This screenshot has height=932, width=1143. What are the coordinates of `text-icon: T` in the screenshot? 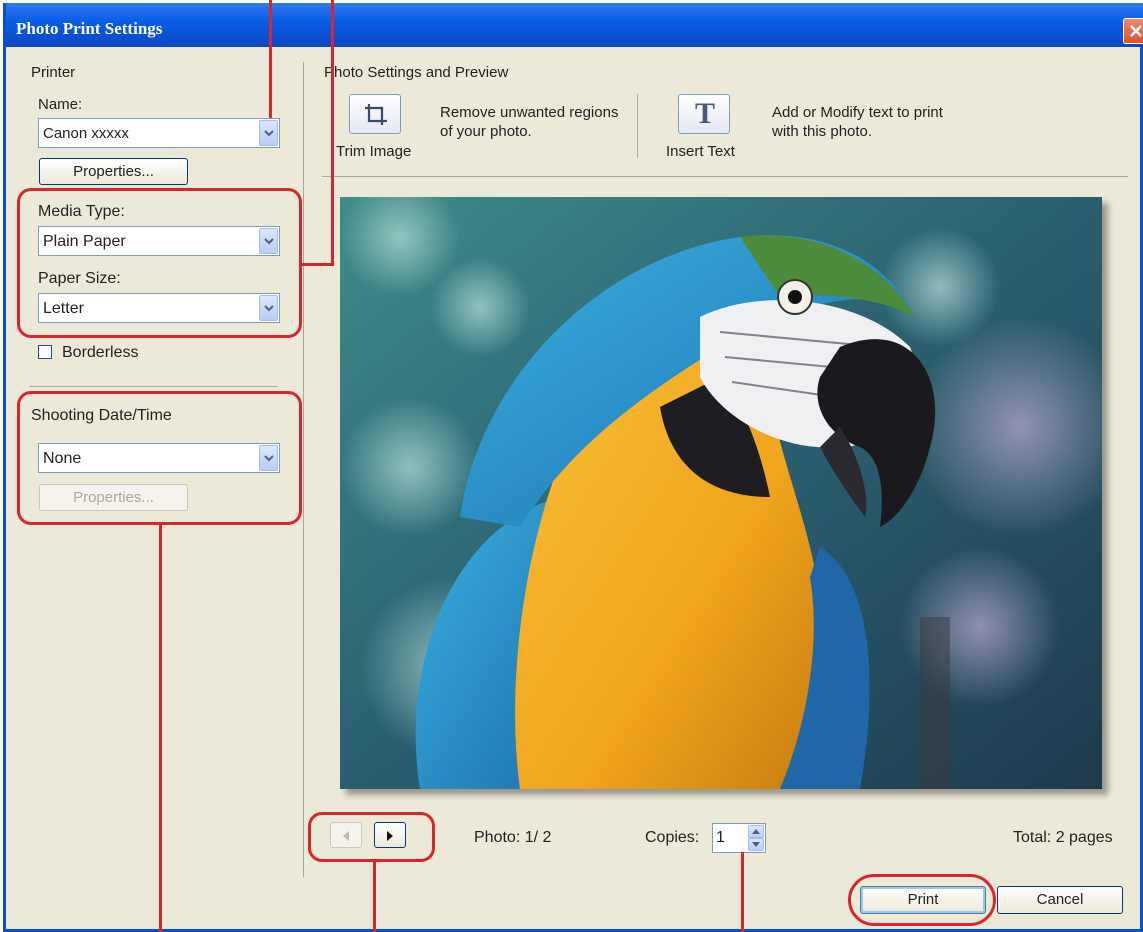 It's located at (705, 113).